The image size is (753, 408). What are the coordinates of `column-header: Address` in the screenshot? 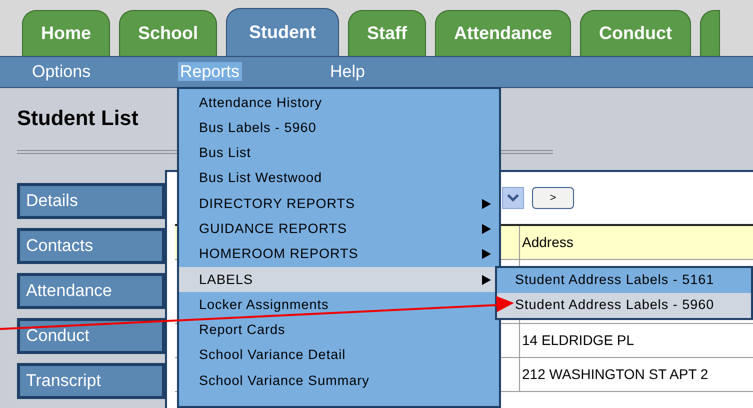 It's located at (547, 242).